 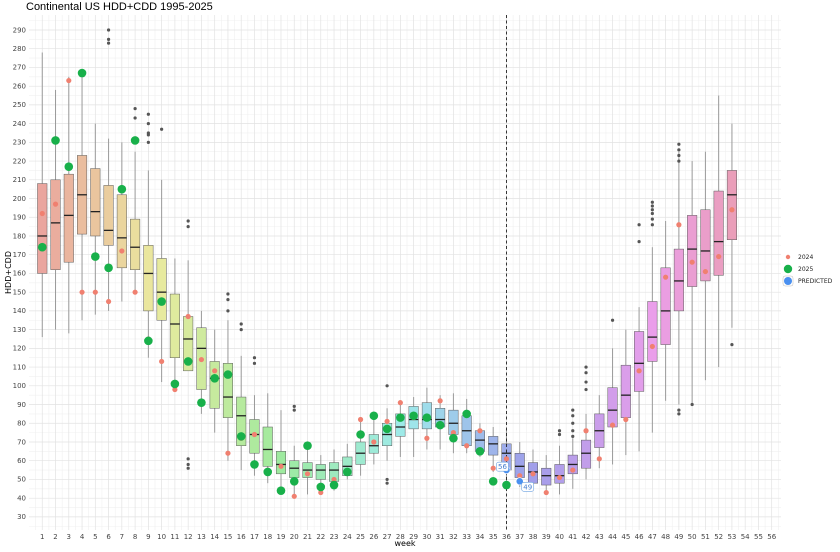 I want to click on y-tick-label: 250, so click(x=19, y=105).